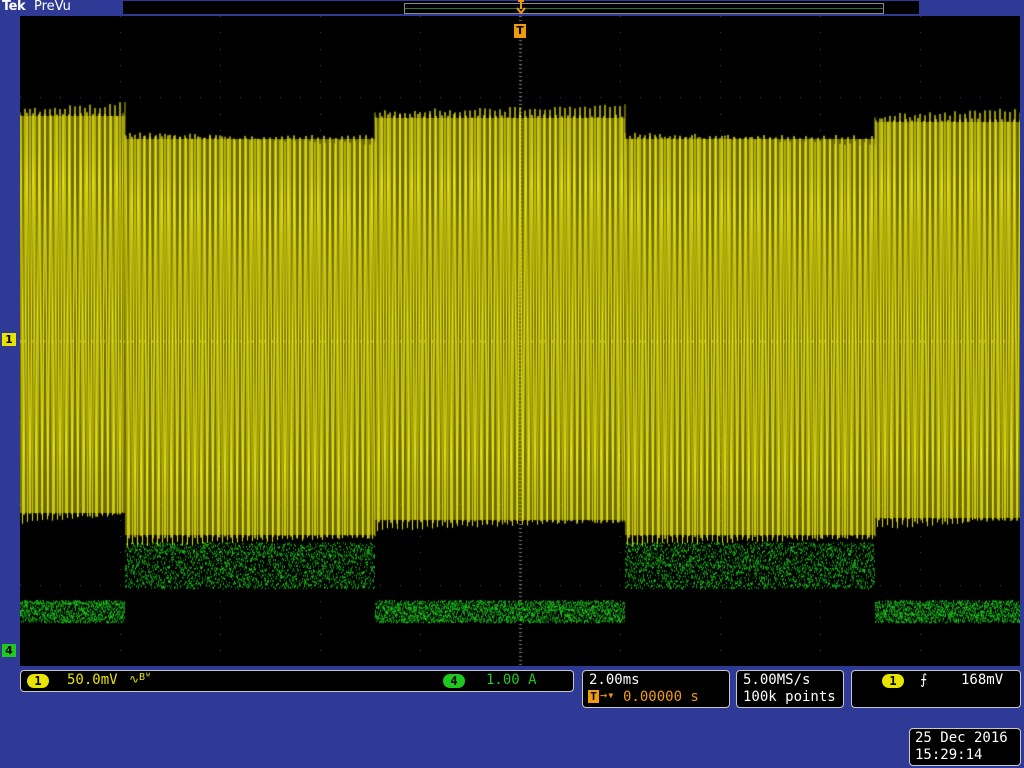 Image resolution: width=1024 pixels, height=768 pixels. I want to click on acquisition-readout: 5.00MS/s 100k points, so click(790, 689).